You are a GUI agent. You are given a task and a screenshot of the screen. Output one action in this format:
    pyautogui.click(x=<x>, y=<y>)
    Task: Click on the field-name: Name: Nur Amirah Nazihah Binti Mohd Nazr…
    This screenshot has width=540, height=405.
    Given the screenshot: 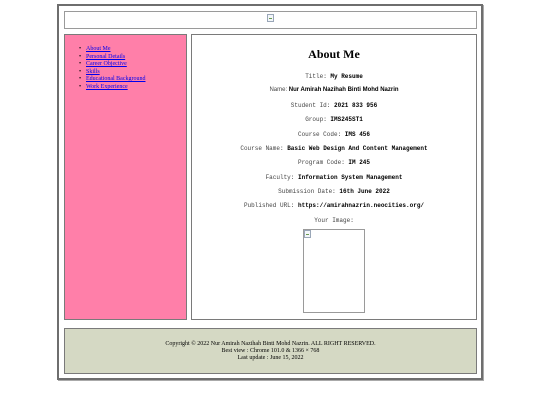 What is the action you would take?
    pyautogui.click(x=334, y=90)
    